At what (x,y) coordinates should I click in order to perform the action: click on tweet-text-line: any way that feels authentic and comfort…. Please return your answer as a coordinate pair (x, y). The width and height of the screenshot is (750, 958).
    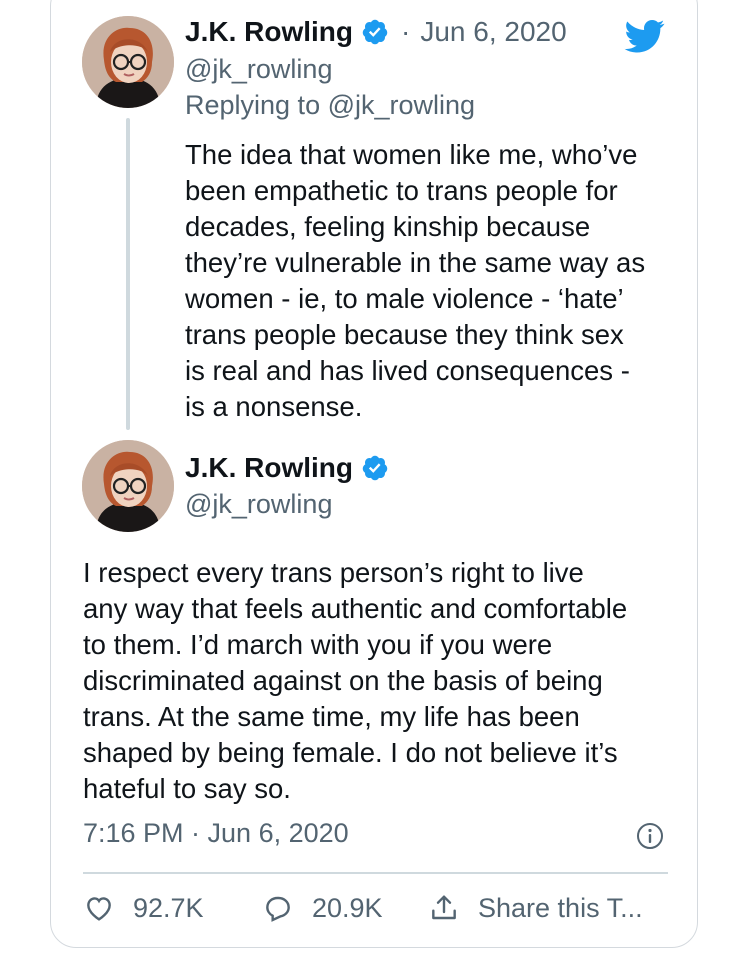
    Looking at the image, I should click on (355, 608).